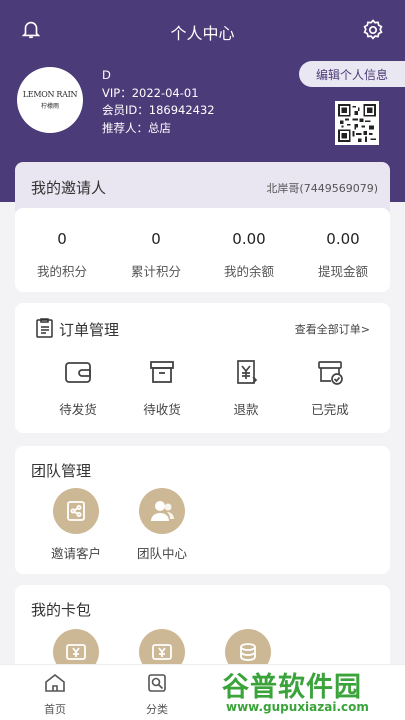 The image size is (405, 720). Describe the element at coordinates (157, 694) in the screenshot. I see `tab-category: 分类` at that location.